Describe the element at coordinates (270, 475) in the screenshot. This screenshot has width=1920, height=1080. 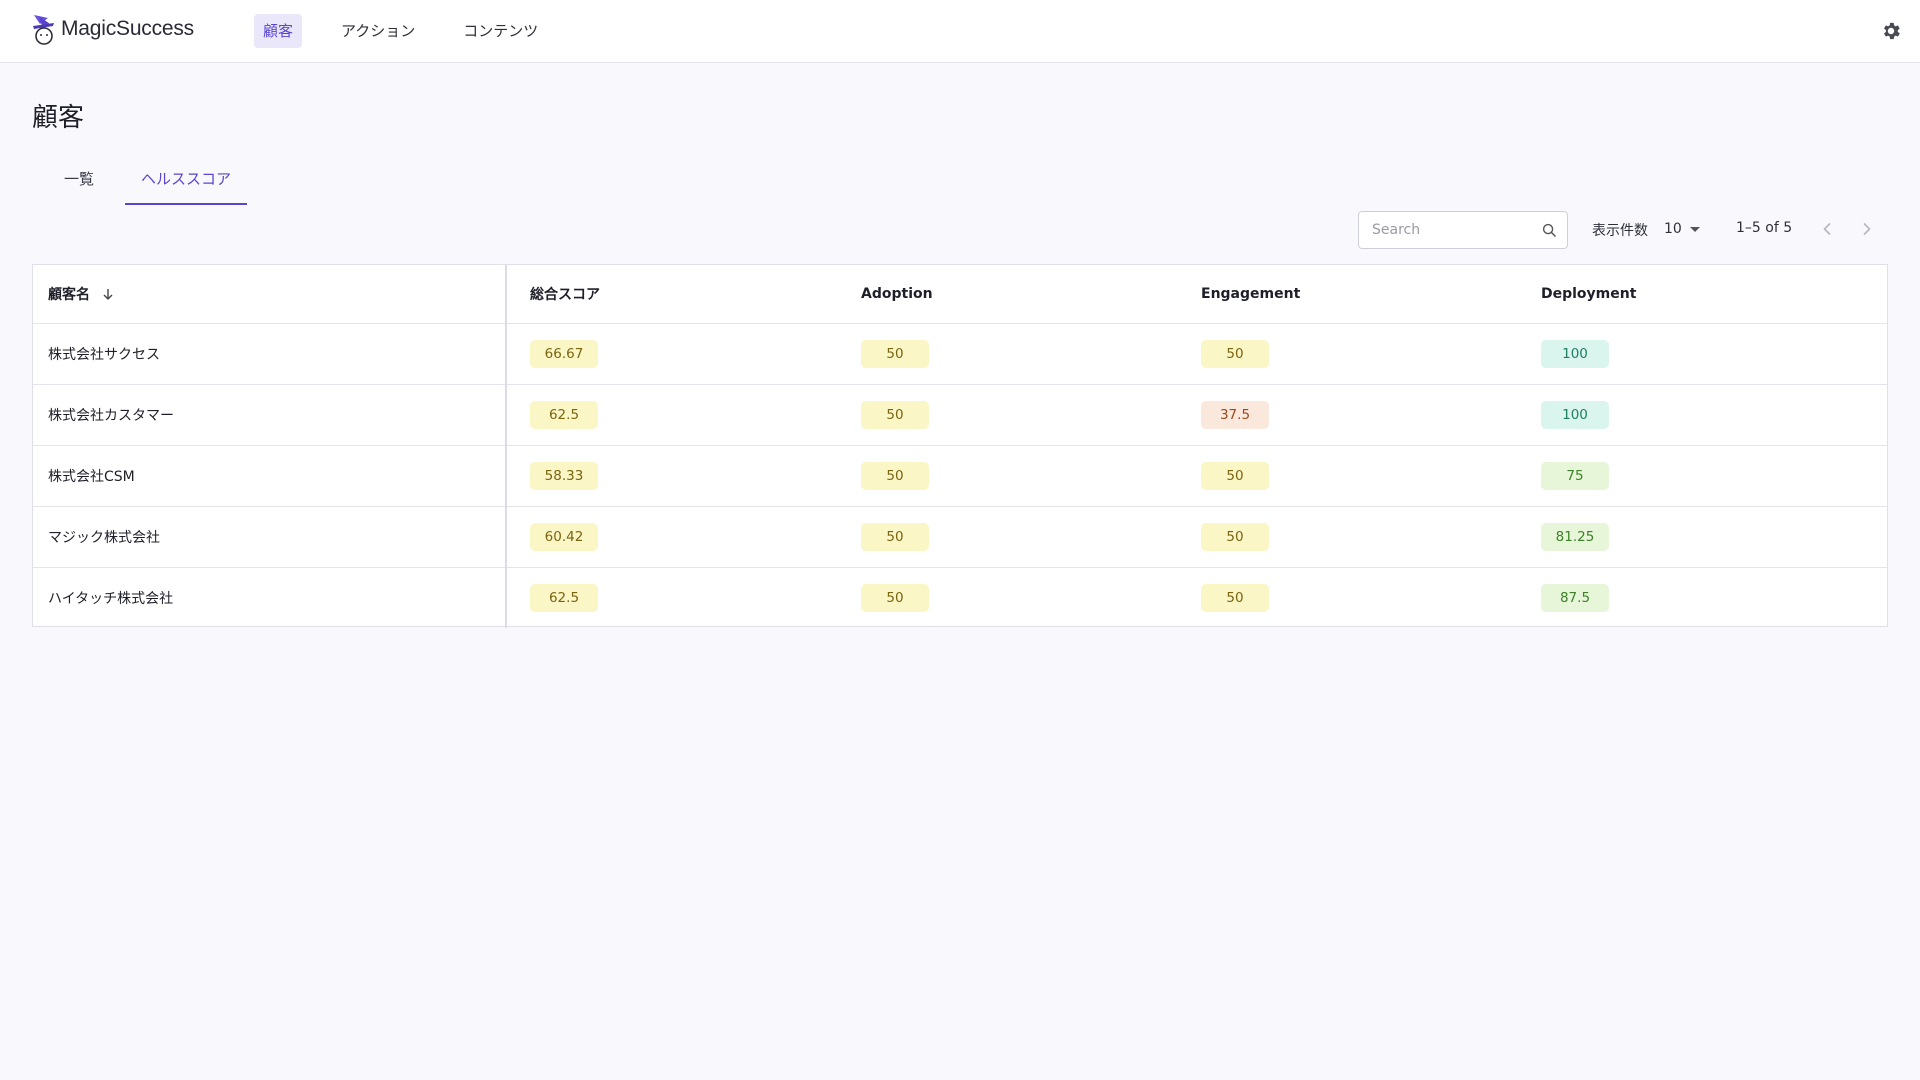
I see `cell-customer-name: 株式会社CSM` at that location.